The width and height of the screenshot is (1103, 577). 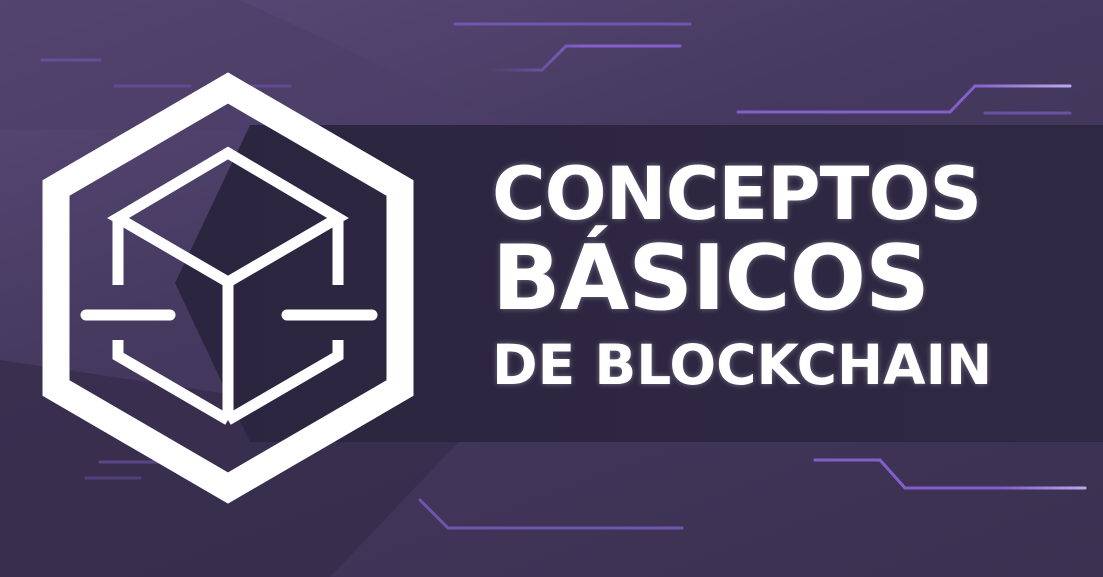 I want to click on title-line-2: BÁSICOS, so click(x=711, y=278).